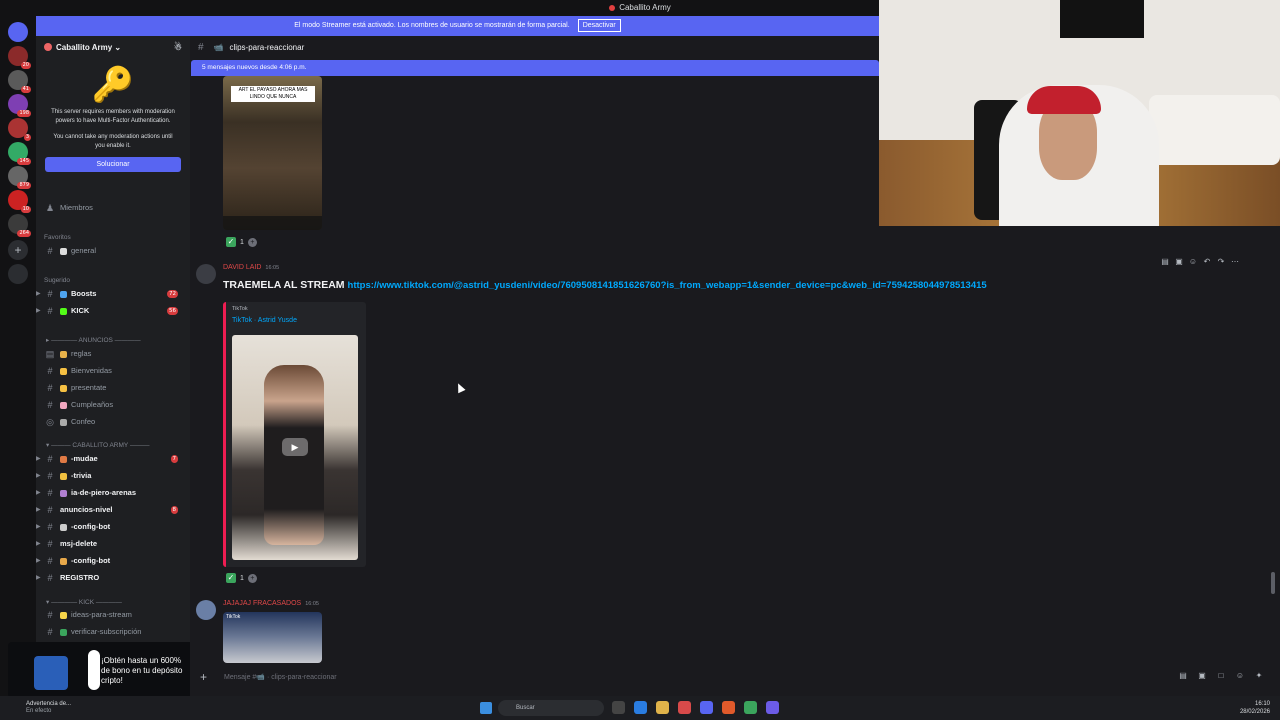  I want to click on channel-cumpleanos: # Cumpleaños, so click(113, 405).